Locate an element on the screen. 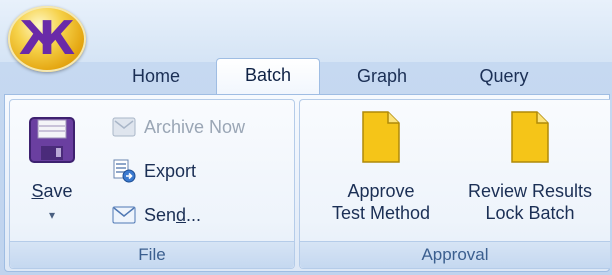  tab-graph-label: Graph is located at coordinates (382, 76).